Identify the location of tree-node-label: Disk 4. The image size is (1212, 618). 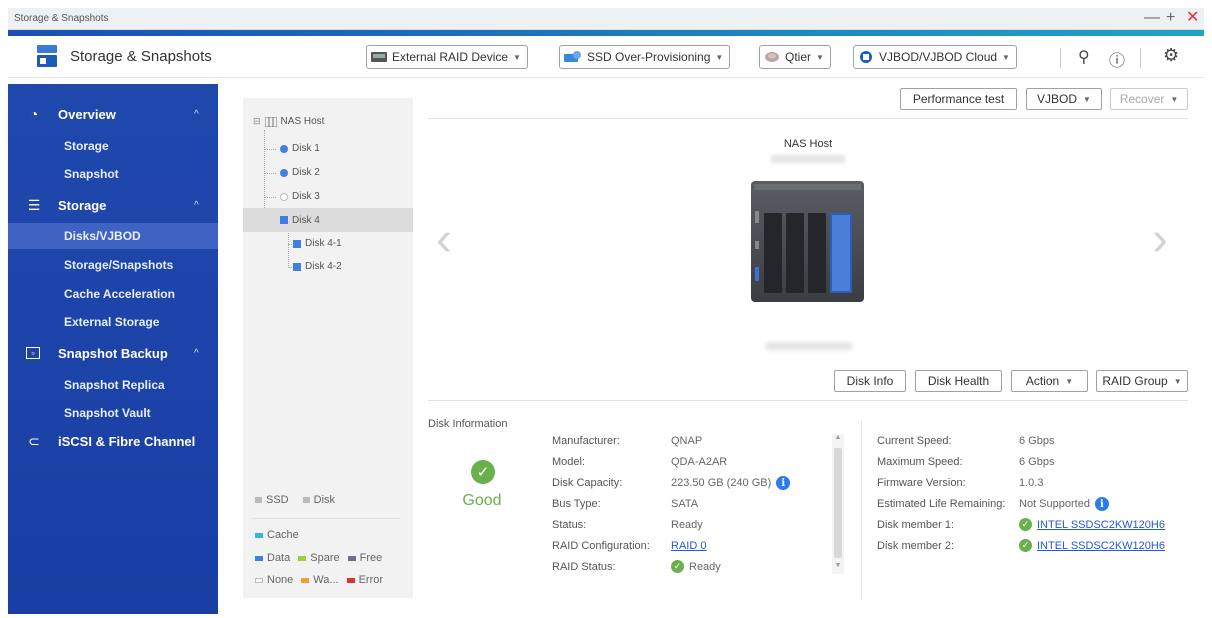
(306, 220).